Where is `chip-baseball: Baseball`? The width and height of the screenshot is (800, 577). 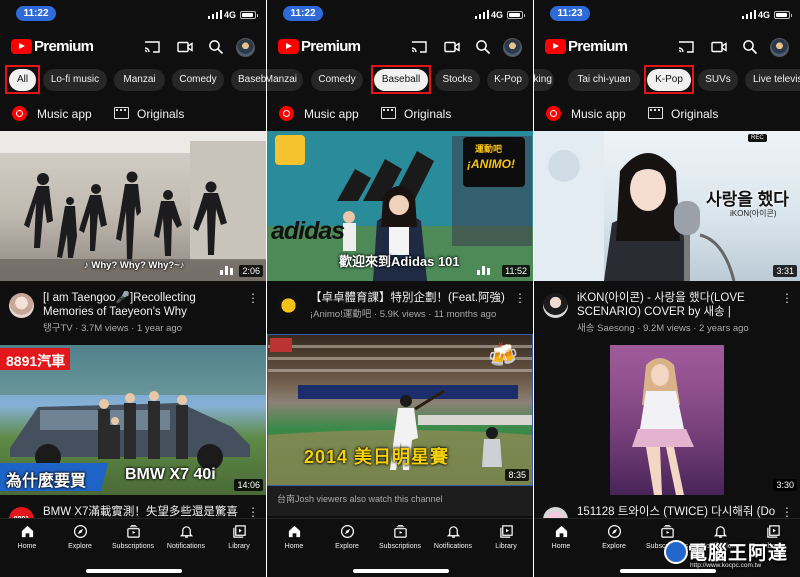
chip-baseball: Baseball is located at coordinates (401, 80).